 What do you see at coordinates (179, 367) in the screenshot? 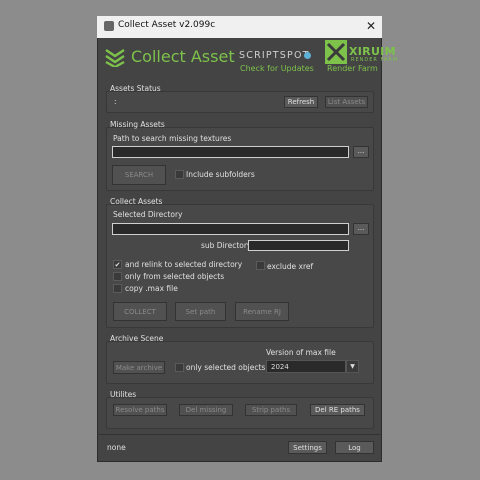
I see `archive-only-selected-checkbox` at bounding box center [179, 367].